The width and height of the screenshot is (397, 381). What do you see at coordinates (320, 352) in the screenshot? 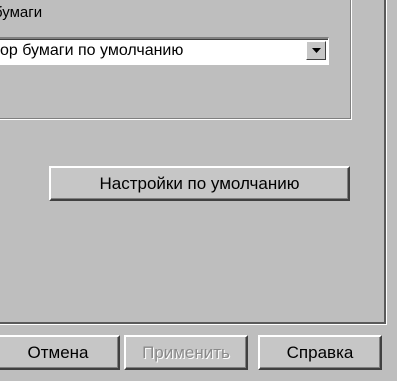
I see `help-button: Справка` at bounding box center [320, 352].